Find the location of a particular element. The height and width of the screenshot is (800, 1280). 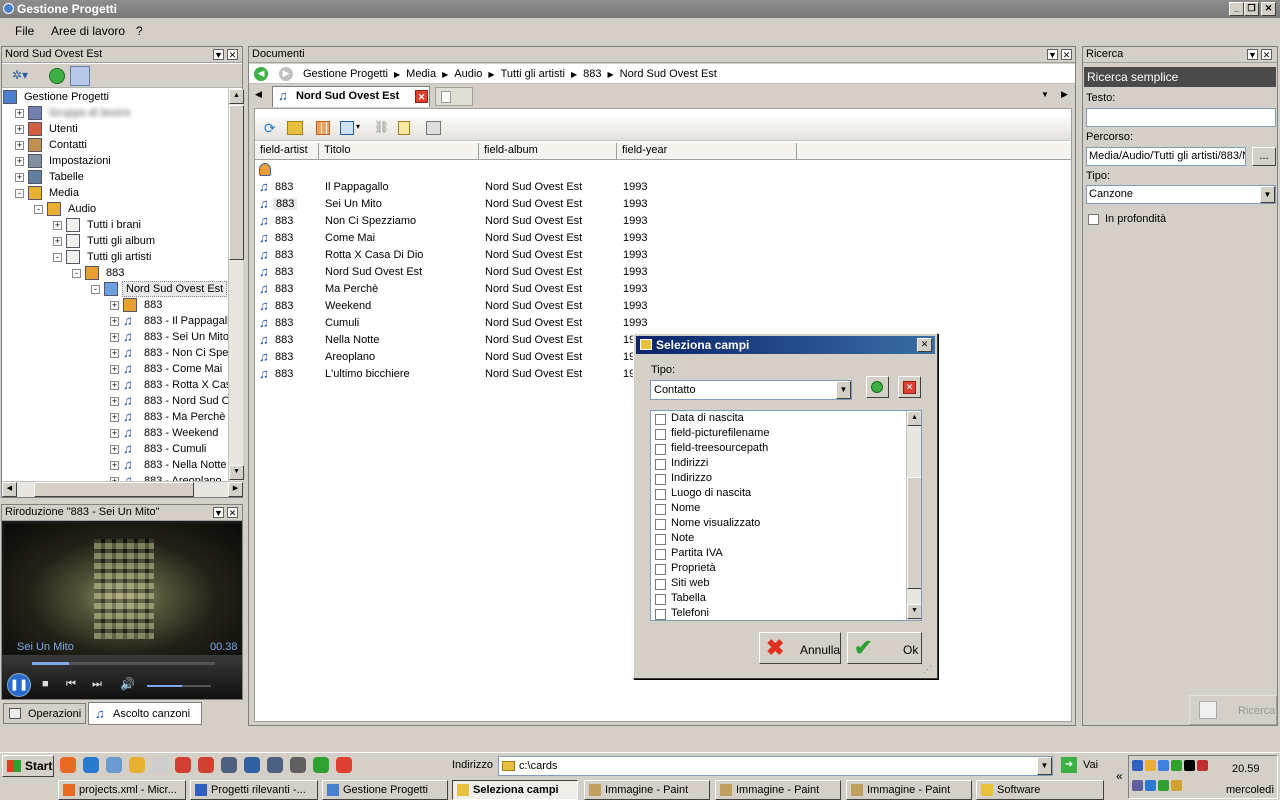

address-dropdown-icon: ▼ is located at coordinates (1044, 766).